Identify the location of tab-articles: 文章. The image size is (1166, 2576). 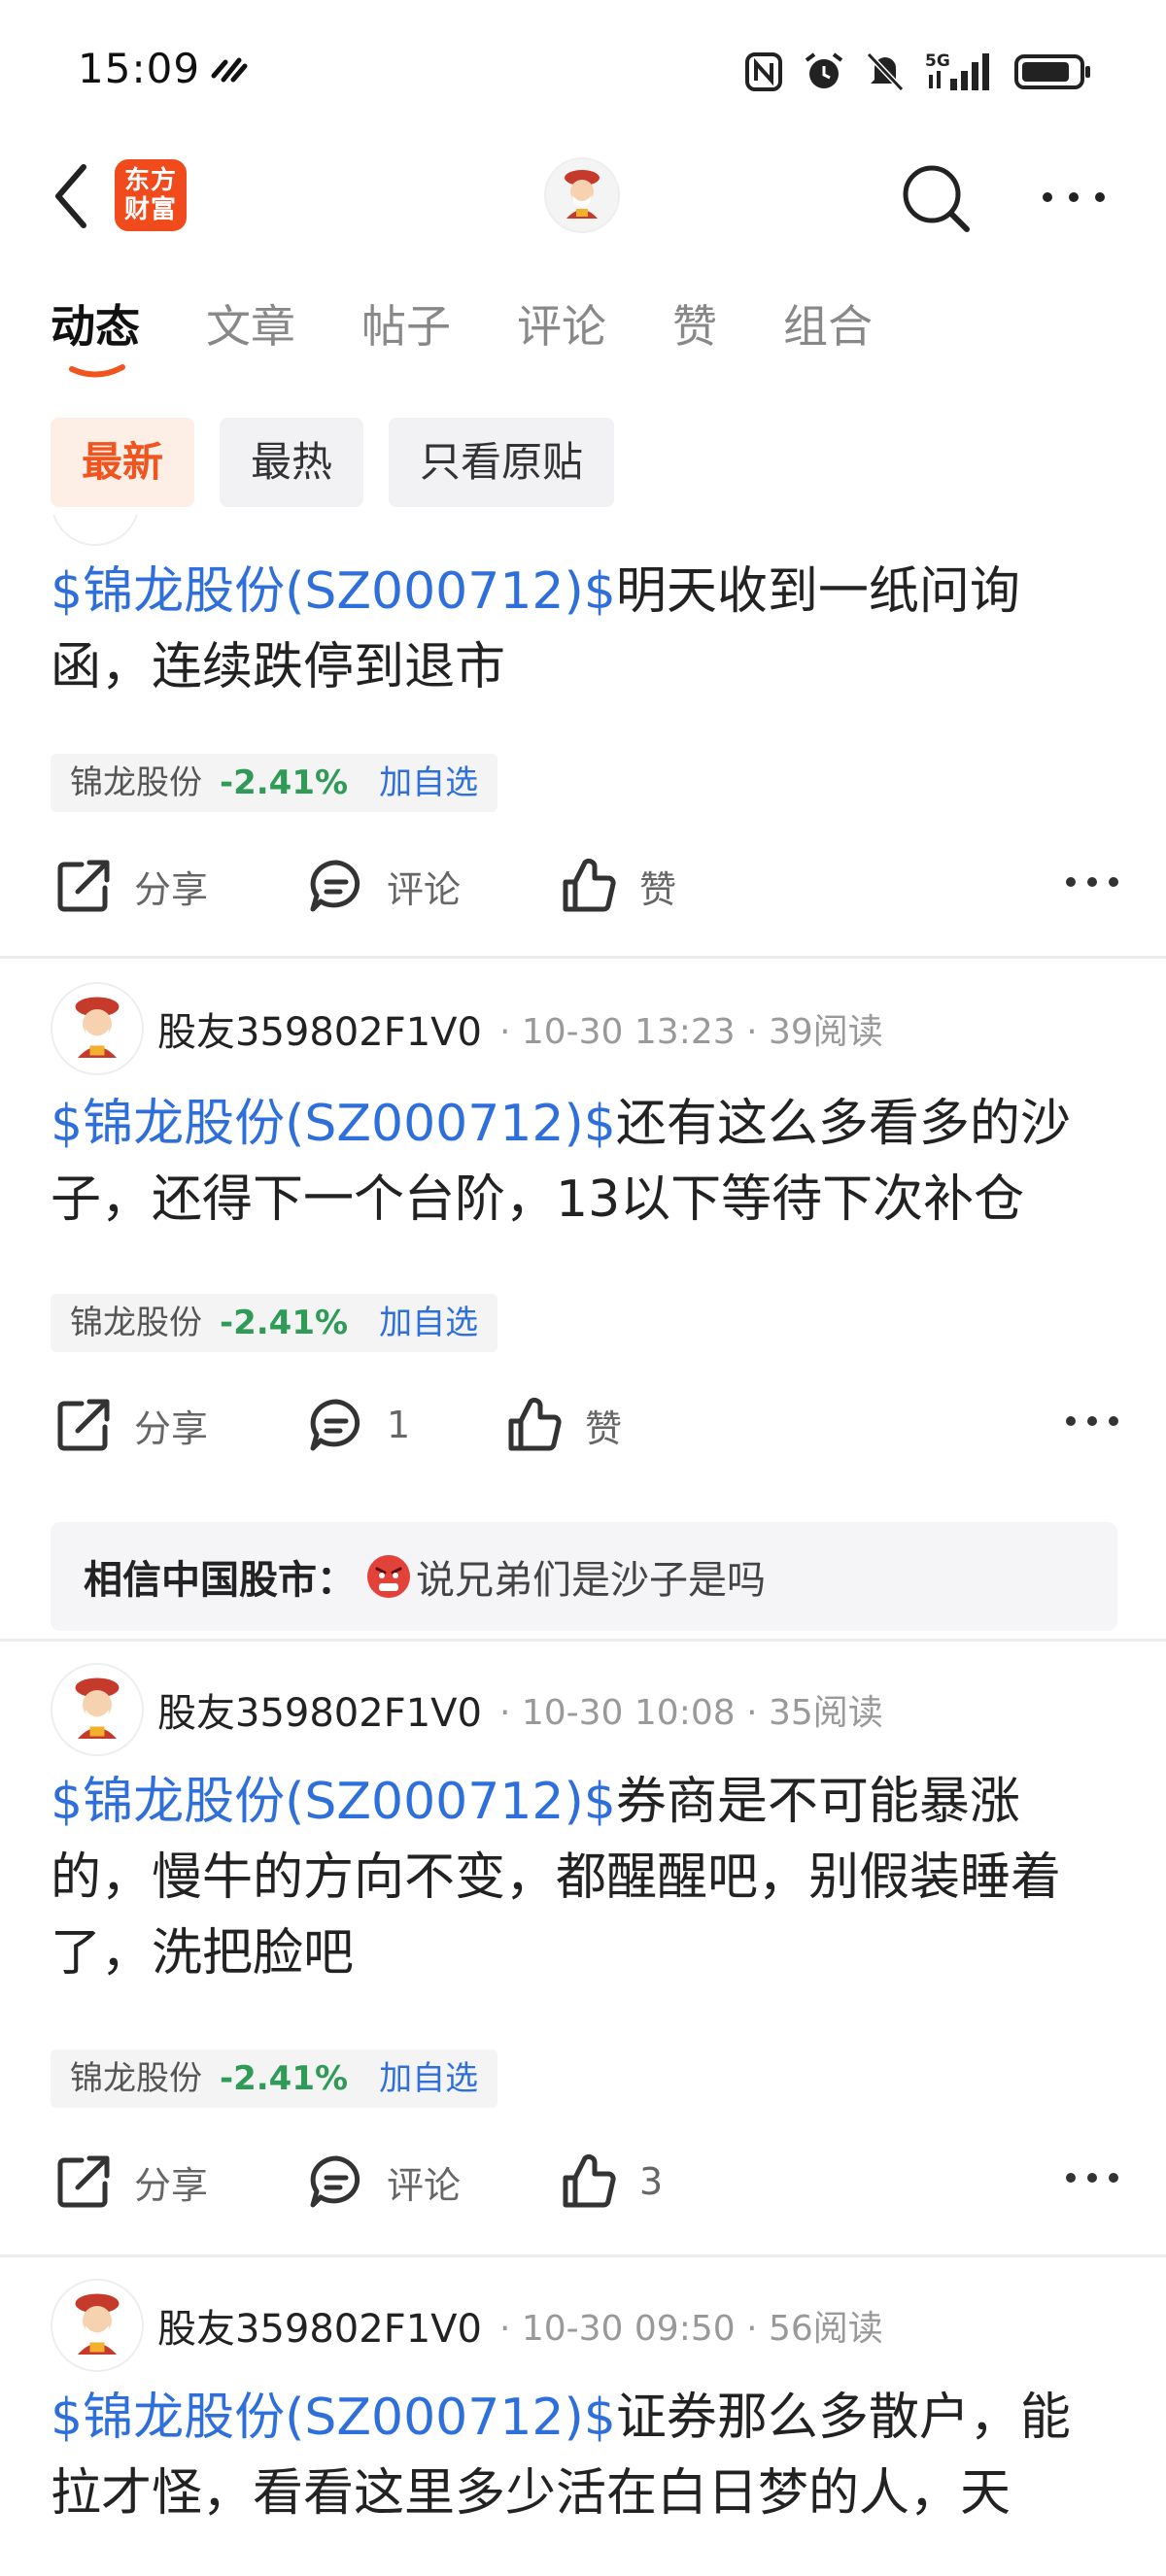
(250, 326).